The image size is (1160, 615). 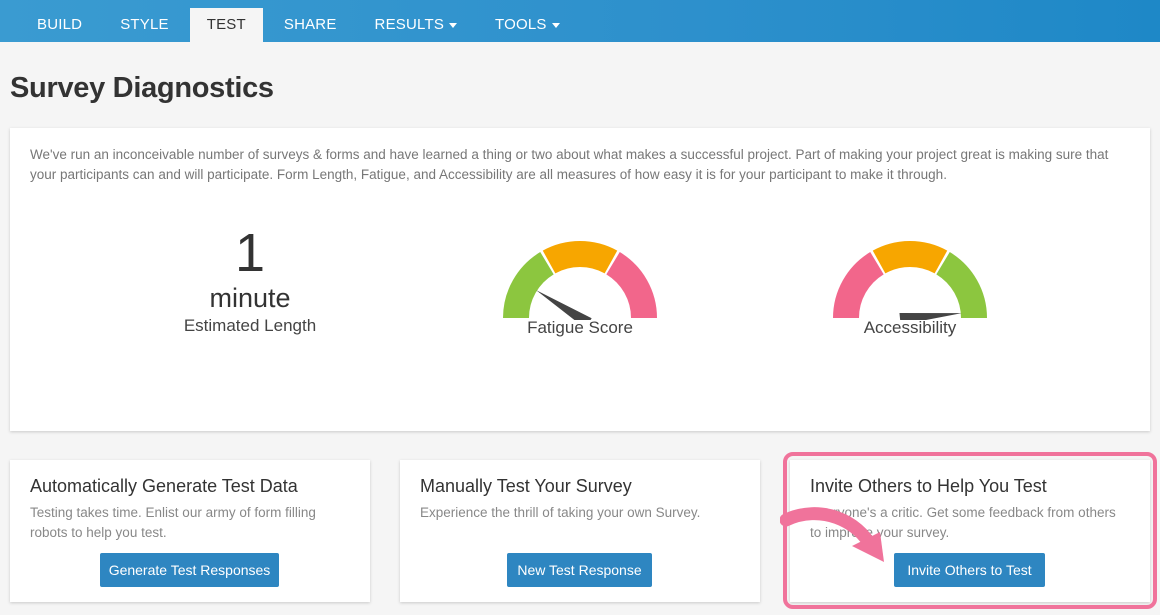 I want to click on tab-style-label: STYLE, so click(x=144, y=24).